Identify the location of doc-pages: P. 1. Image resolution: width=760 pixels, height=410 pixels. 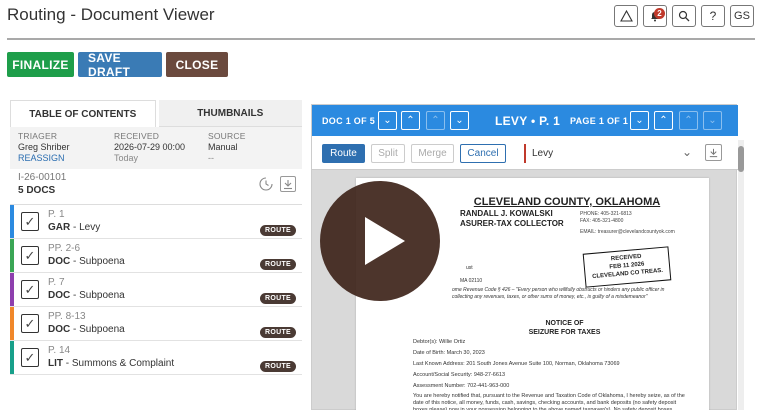
(56, 214).